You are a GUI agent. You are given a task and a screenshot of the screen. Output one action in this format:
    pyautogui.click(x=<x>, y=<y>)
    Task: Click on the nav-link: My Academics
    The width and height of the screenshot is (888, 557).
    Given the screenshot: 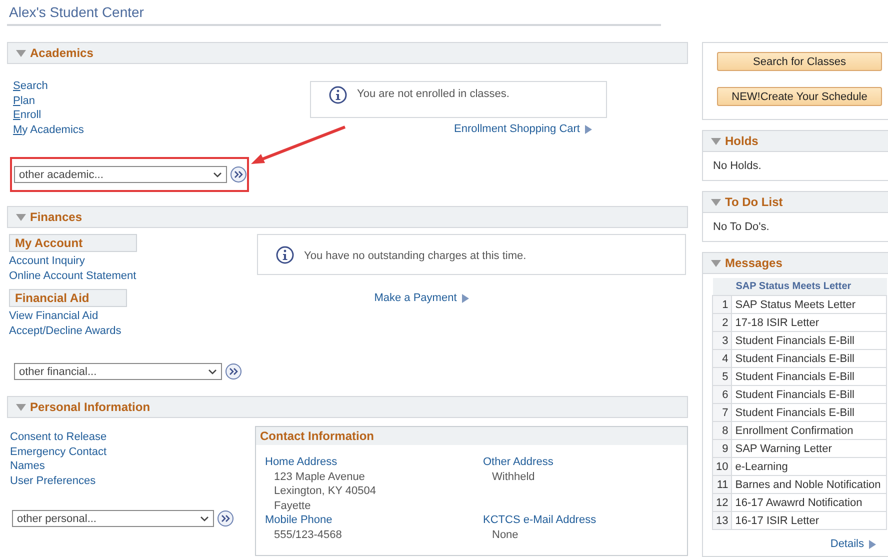 What is the action you would take?
    pyautogui.click(x=48, y=129)
    